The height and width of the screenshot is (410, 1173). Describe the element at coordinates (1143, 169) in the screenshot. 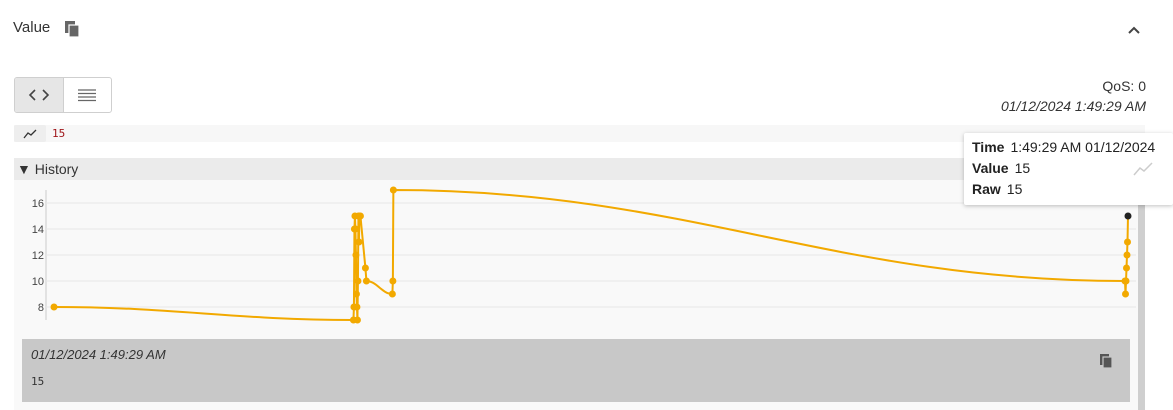

I see `tooltip-trend-icon` at that location.